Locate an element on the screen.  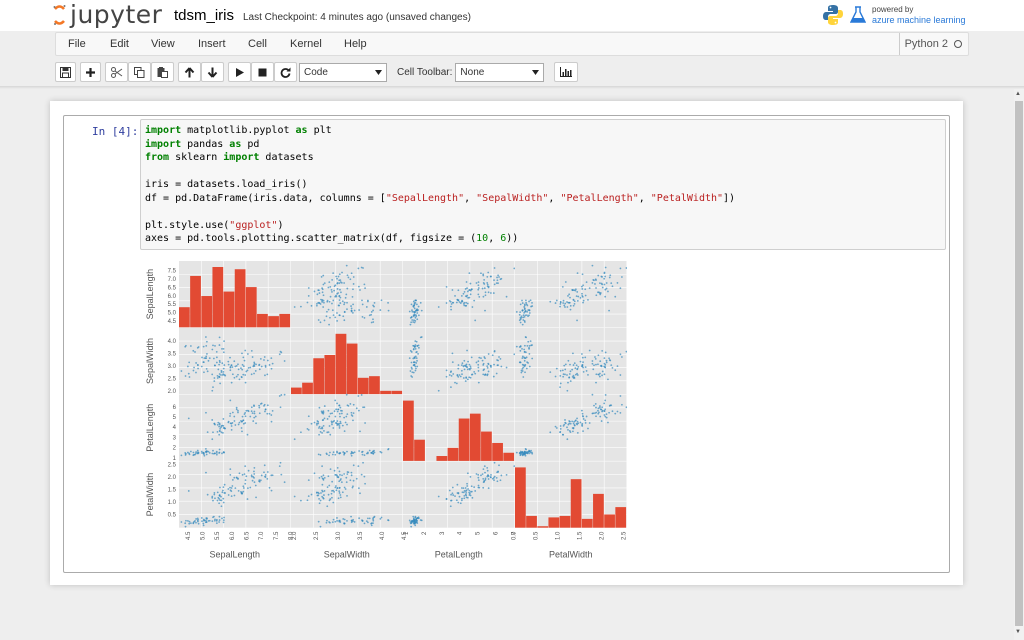
x-tick-label: 3.5 is located at coordinates (361, 535).